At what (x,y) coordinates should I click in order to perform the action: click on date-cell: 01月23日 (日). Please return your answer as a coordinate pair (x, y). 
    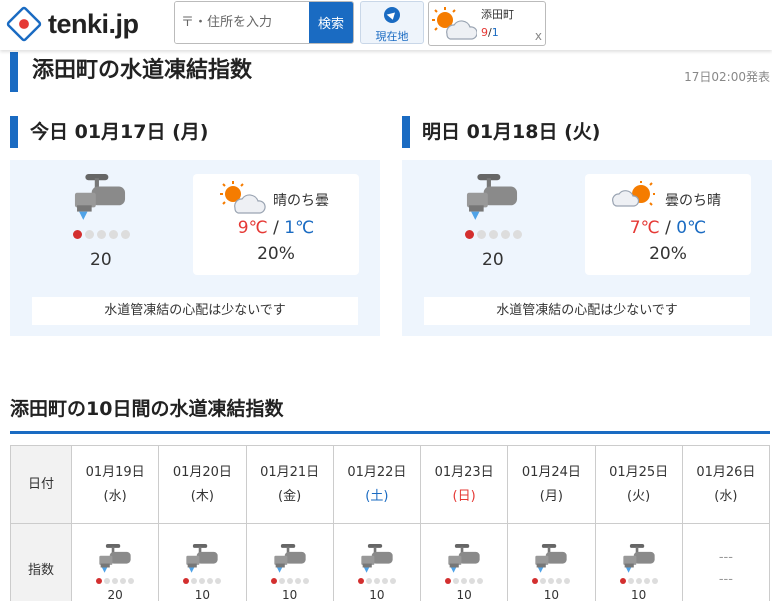
    Looking at the image, I should click on (464, 484).